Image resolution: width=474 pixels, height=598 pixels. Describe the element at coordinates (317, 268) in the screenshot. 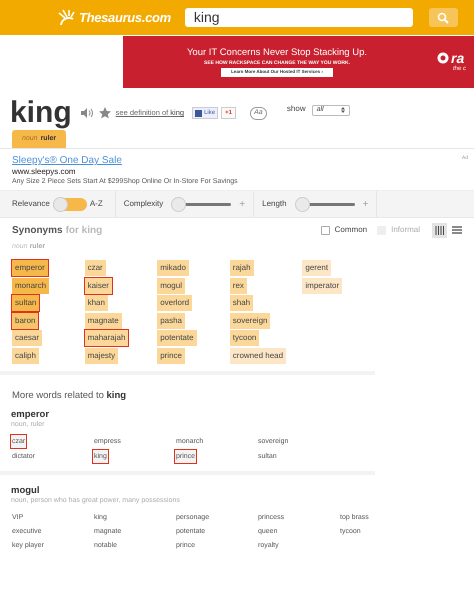

I see `synonym-link: gerent` at that location.